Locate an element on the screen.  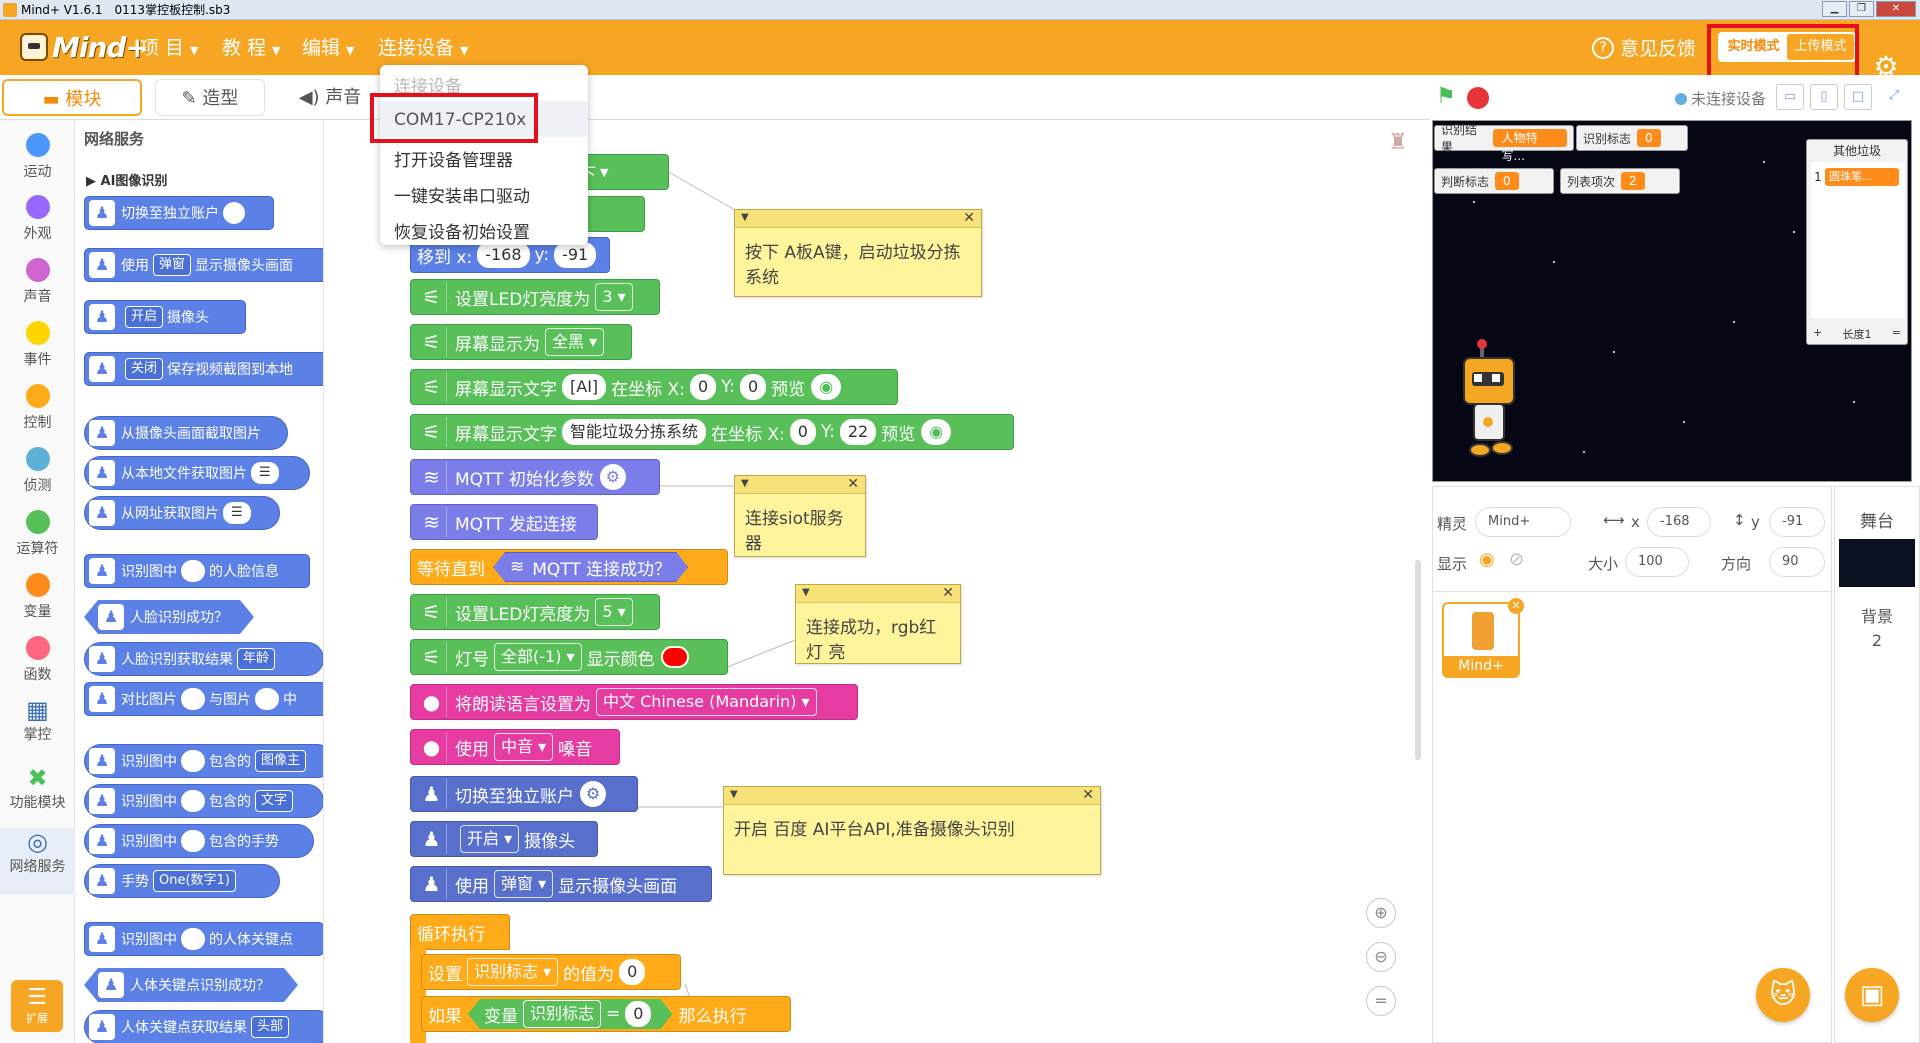
script-block-forever: 循环执行 is located at coordinates (460, 932).